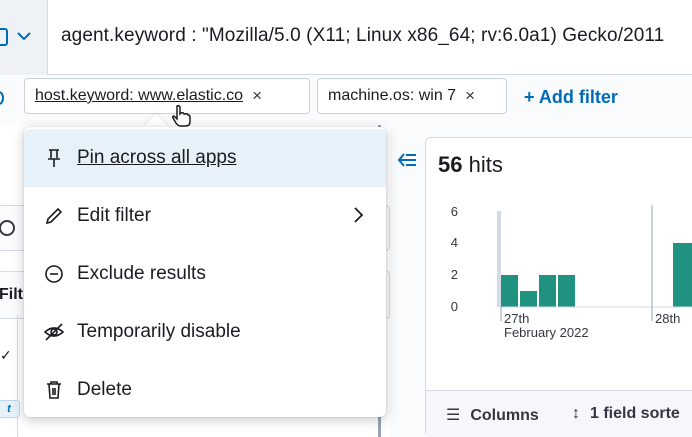  I want to click on menu-item-delete: Delete, so click(205, 390).